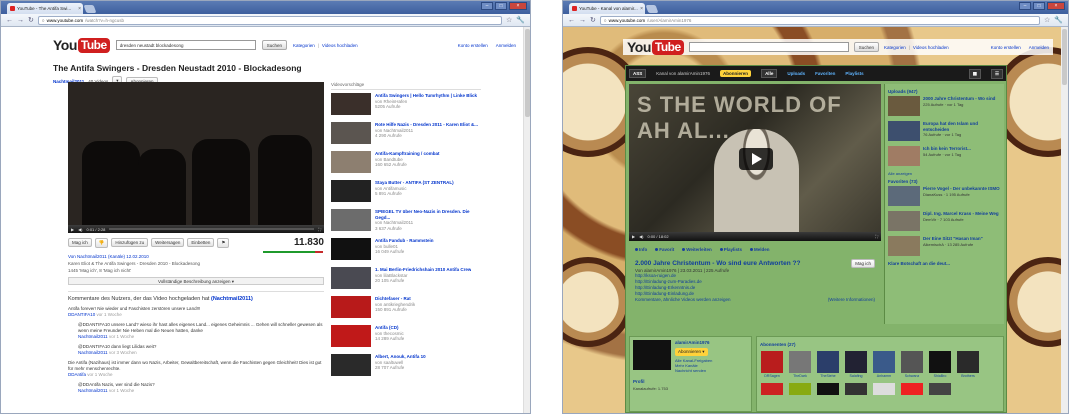  What do you see at coordinates (664, 249) in the screenshot?
I see `tab-favorite: Favorit` at bounding box center [664, 249].